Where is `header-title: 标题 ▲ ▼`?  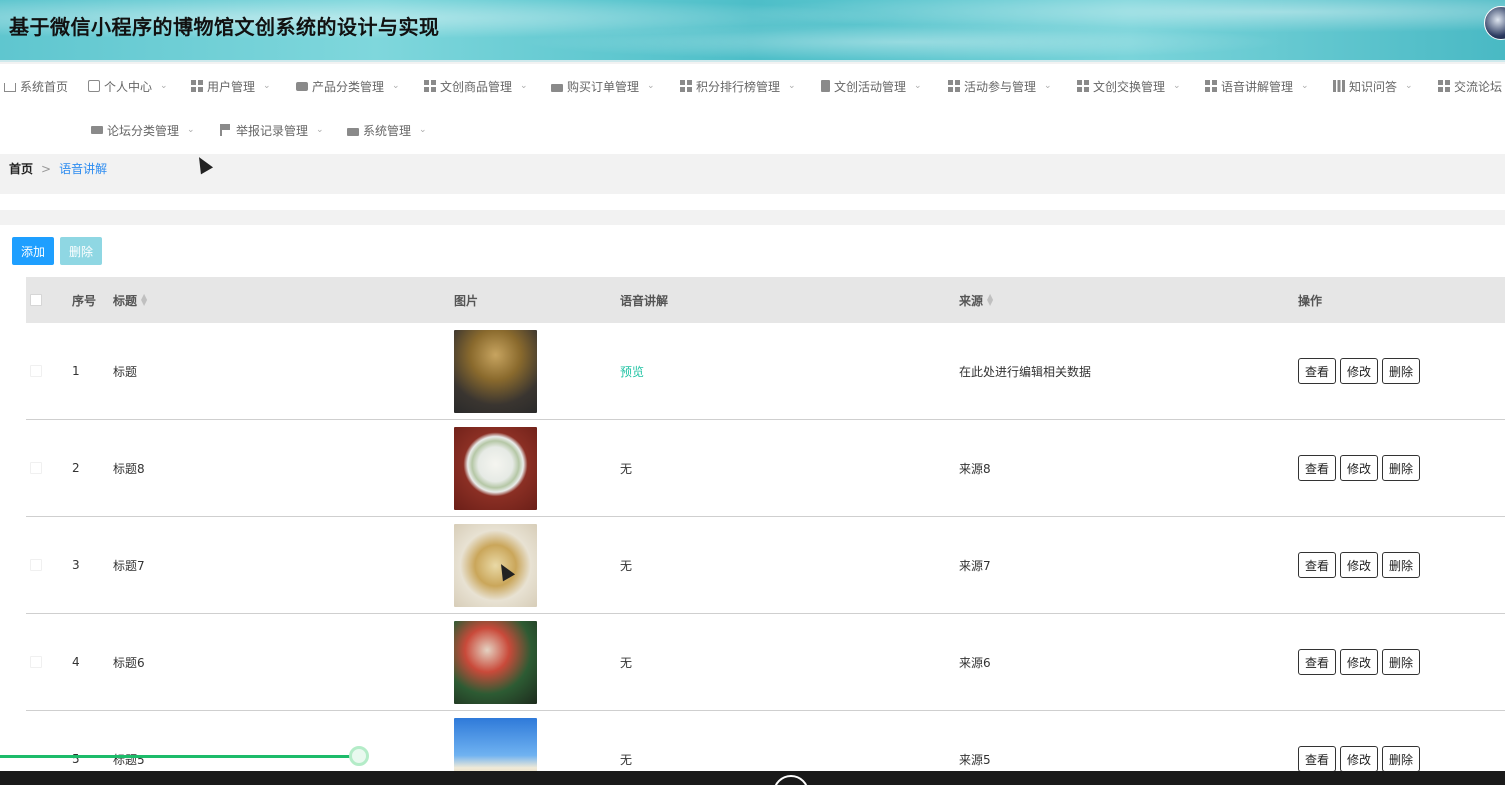
header-title: 标题 ▲ ▼ is located at coordinates (130, 300).